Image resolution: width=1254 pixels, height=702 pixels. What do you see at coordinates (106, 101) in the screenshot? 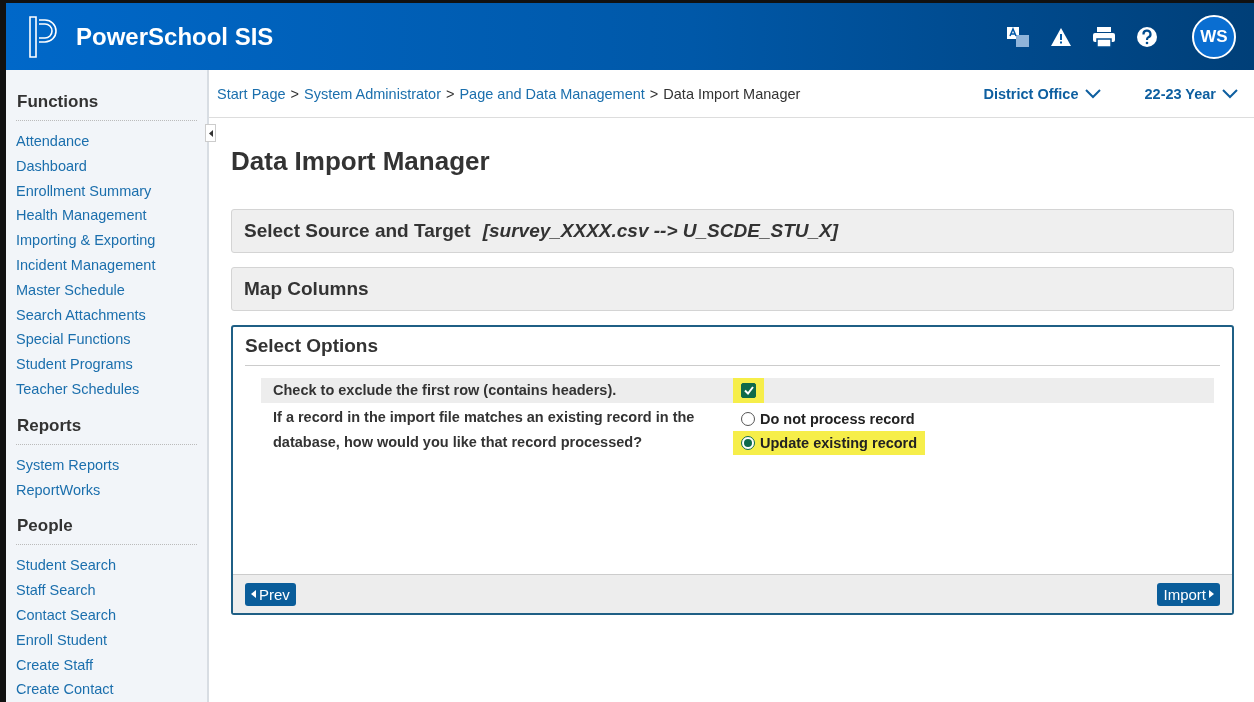
I see `sidebar-heading: Functions` at bounding box center [106, 101].